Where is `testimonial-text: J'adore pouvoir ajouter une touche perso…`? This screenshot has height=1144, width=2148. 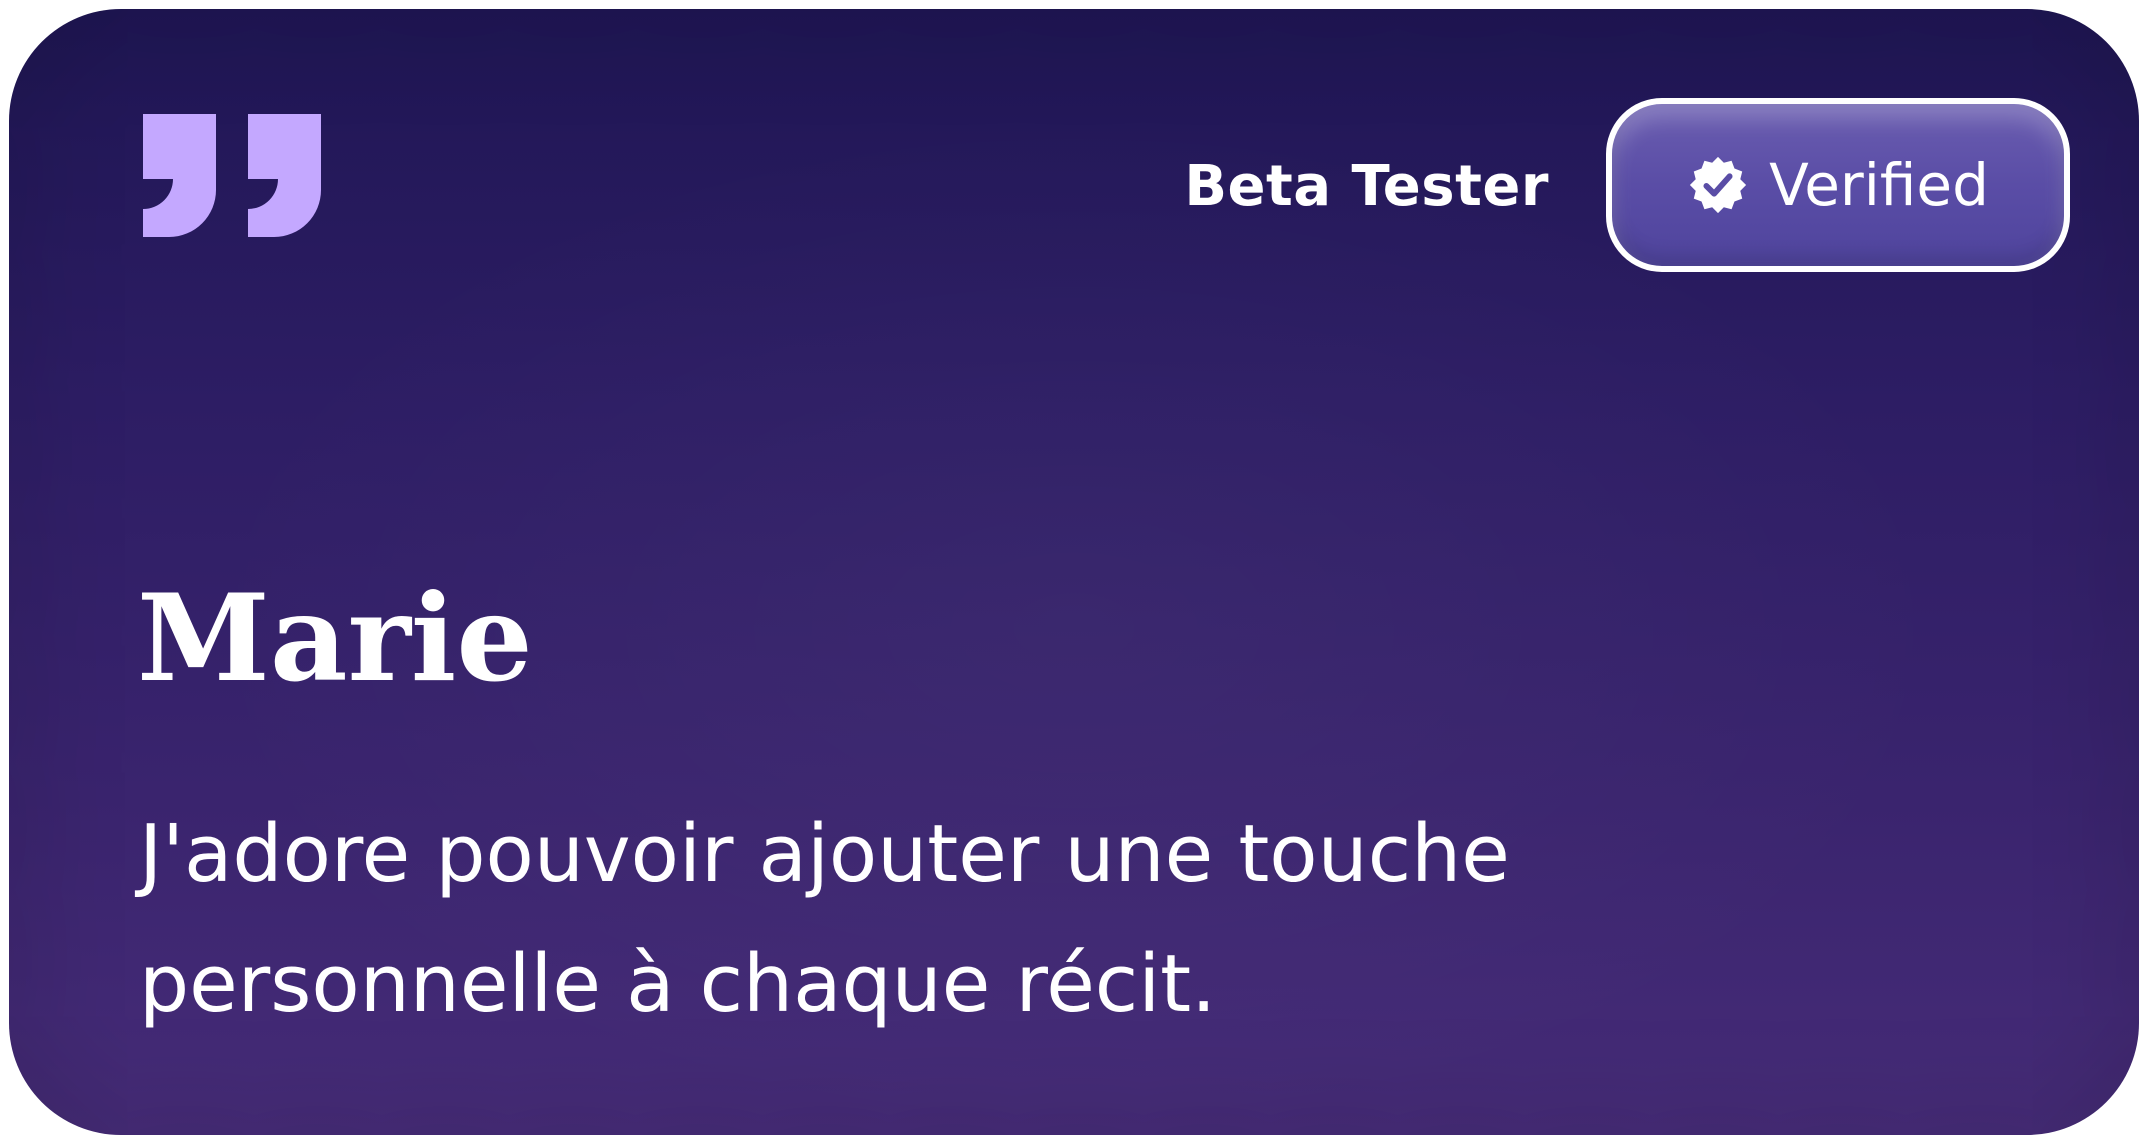
testimonial-text: J'adore pouvoir ajouter une touche perso… is located at coordinates (824, 919).